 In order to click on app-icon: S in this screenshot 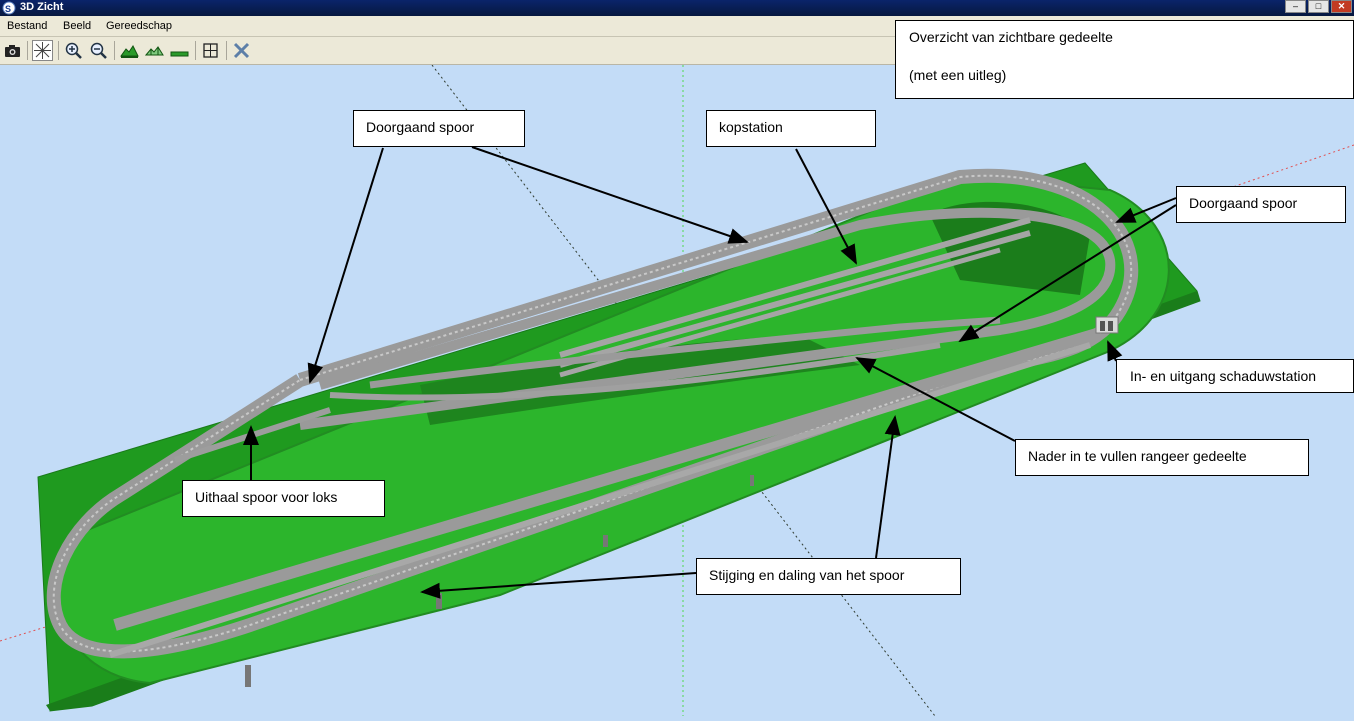, I will do `click(9, 8)`.